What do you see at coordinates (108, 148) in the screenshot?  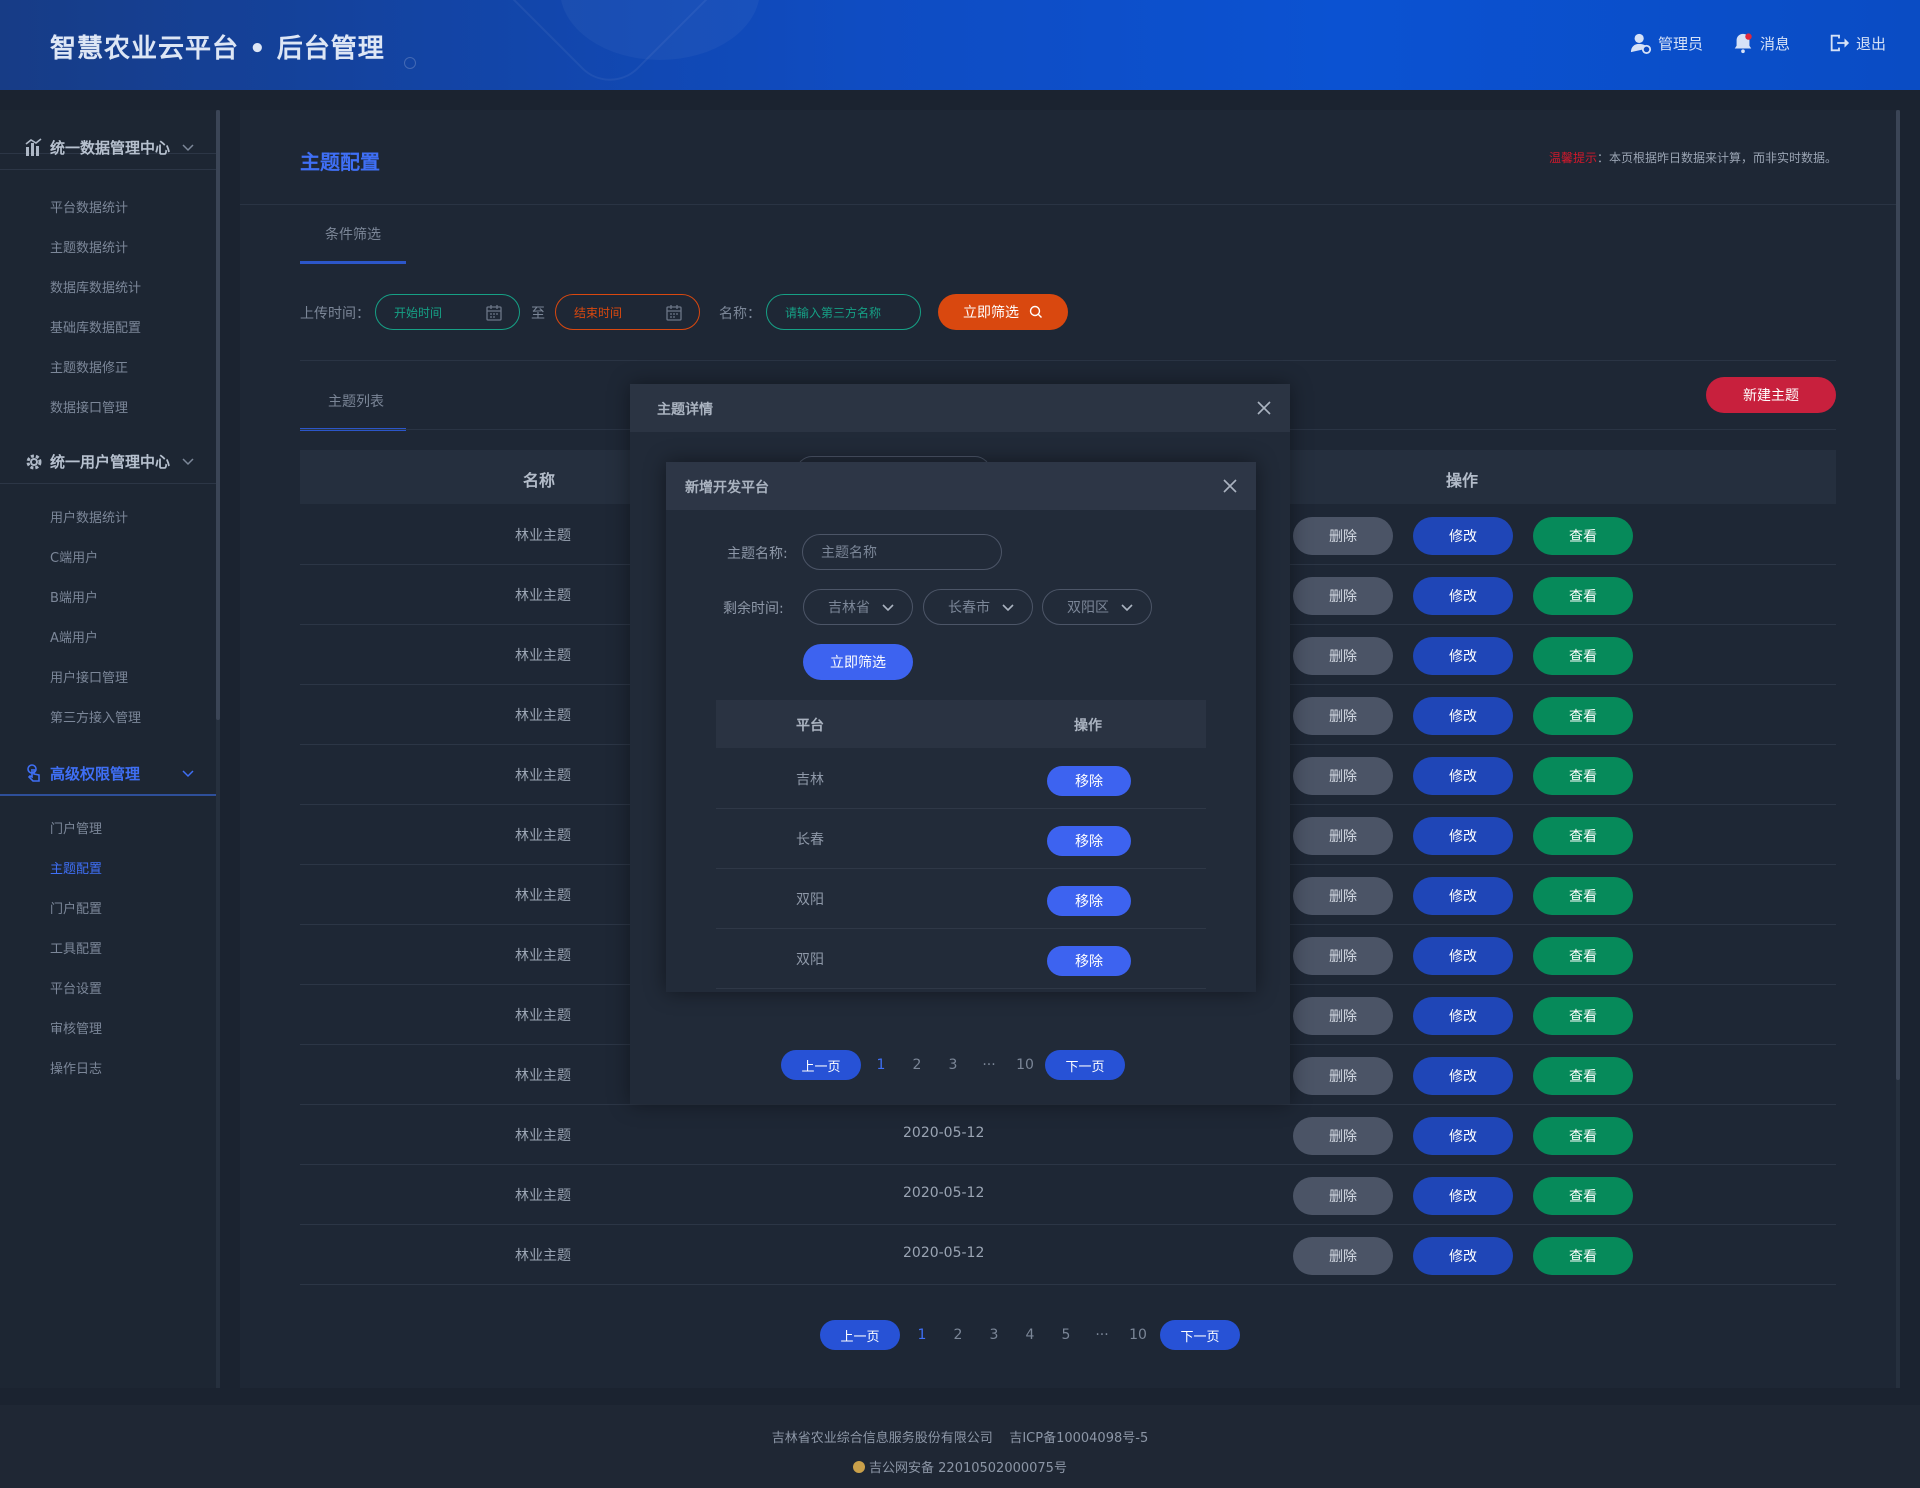 I see `sidebar-group-data-center: 统一数据管理中心` at bounding box center [108, 148].